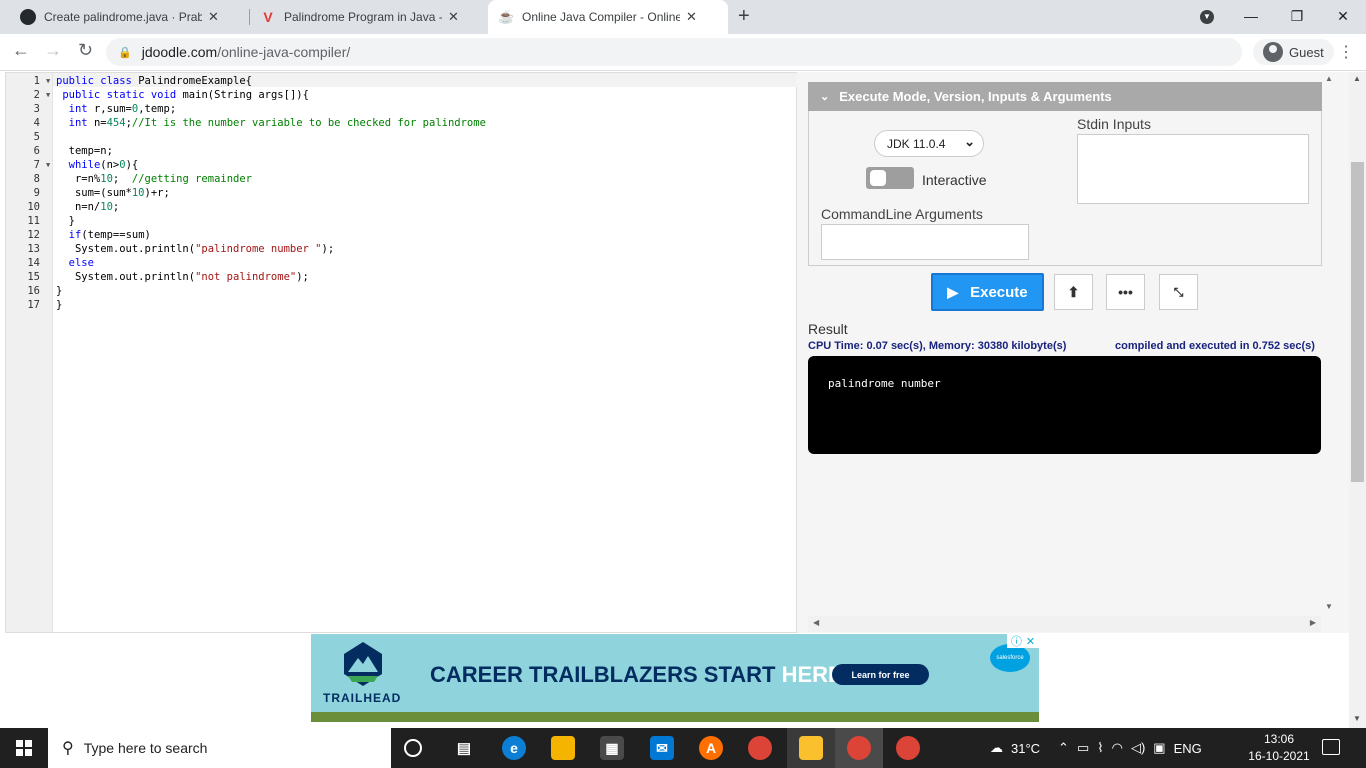 This screenshot has width=1366, height=768. Describe the element at coordinates (113, 193) in the screenshot. I see `code-line: sum=(sum*10)+r;` at that location.